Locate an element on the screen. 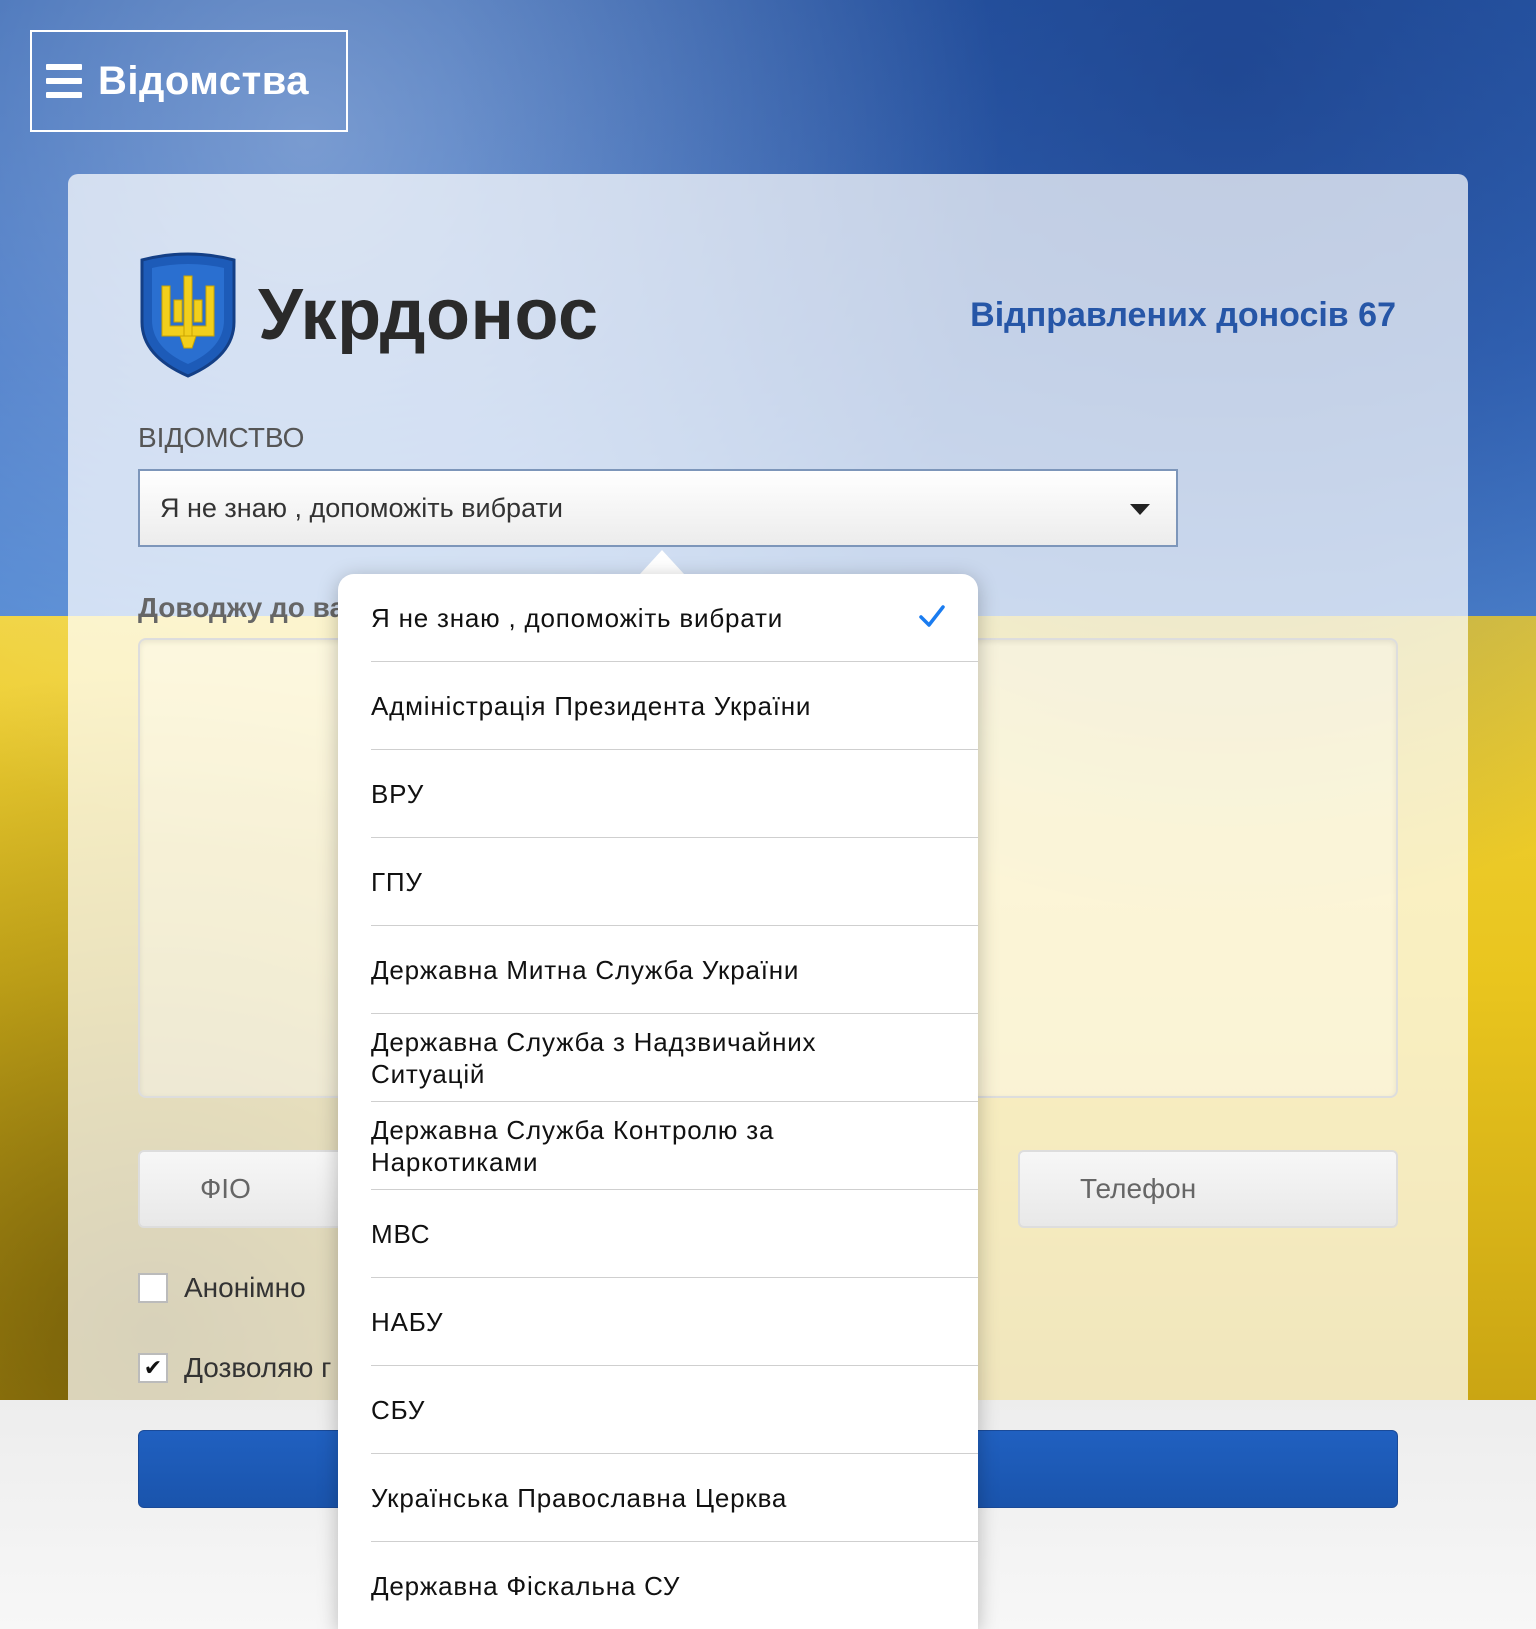 The image size is (1536, 1629). allow-option: ✔ Дозволяю г is located at coordinates (234, 1368).